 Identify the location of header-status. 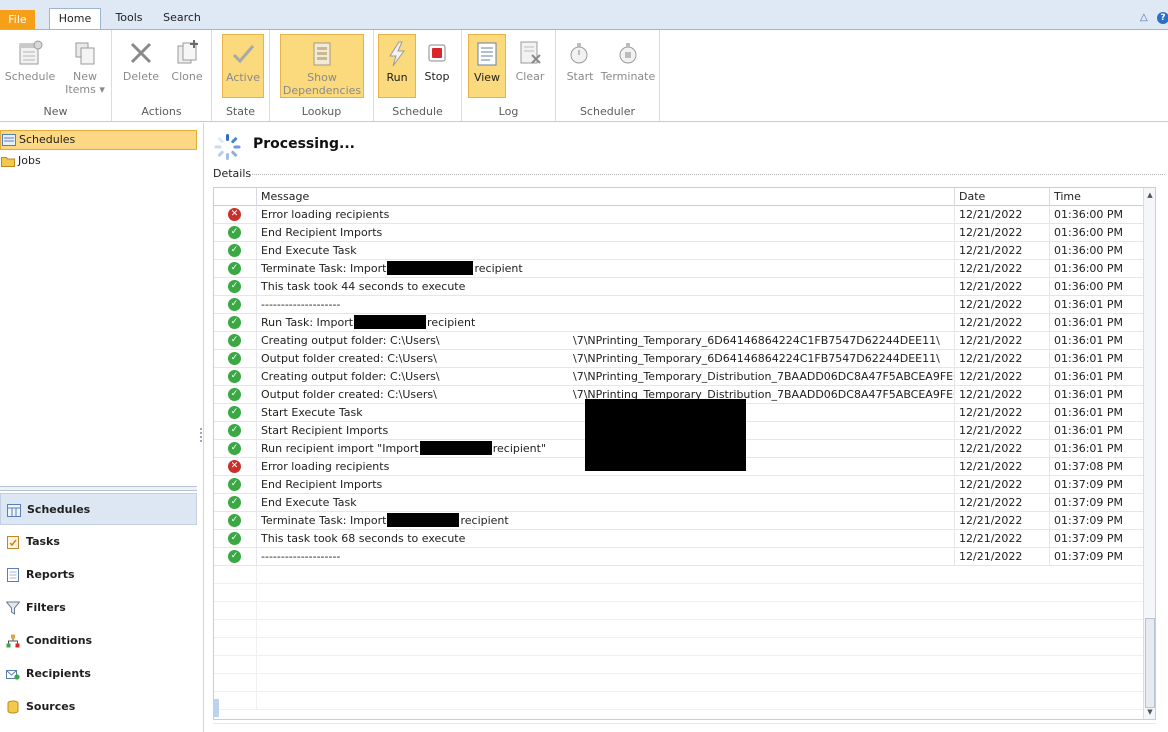
(235, 197).